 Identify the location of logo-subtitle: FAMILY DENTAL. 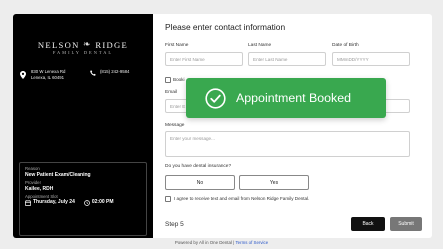
(83, 52).